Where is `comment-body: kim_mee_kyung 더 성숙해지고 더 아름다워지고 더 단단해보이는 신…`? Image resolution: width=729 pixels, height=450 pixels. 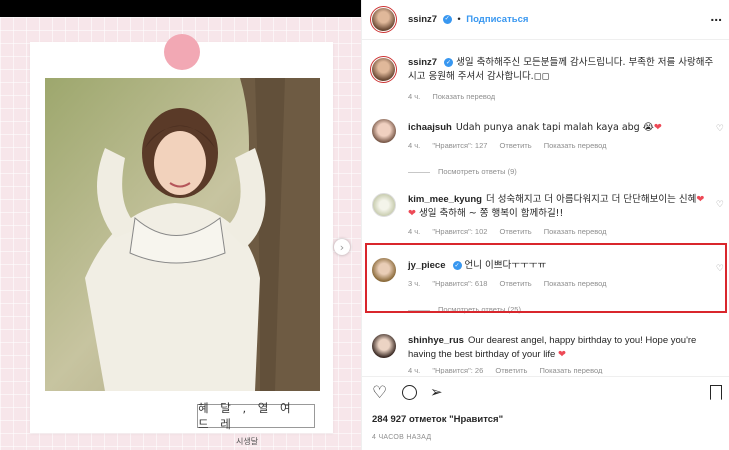
comment-body: kim_mee_kyung 더 성숙해지고 더 아름다워지고 더 단단해보이는 신… is located at coordinates (558, 207).